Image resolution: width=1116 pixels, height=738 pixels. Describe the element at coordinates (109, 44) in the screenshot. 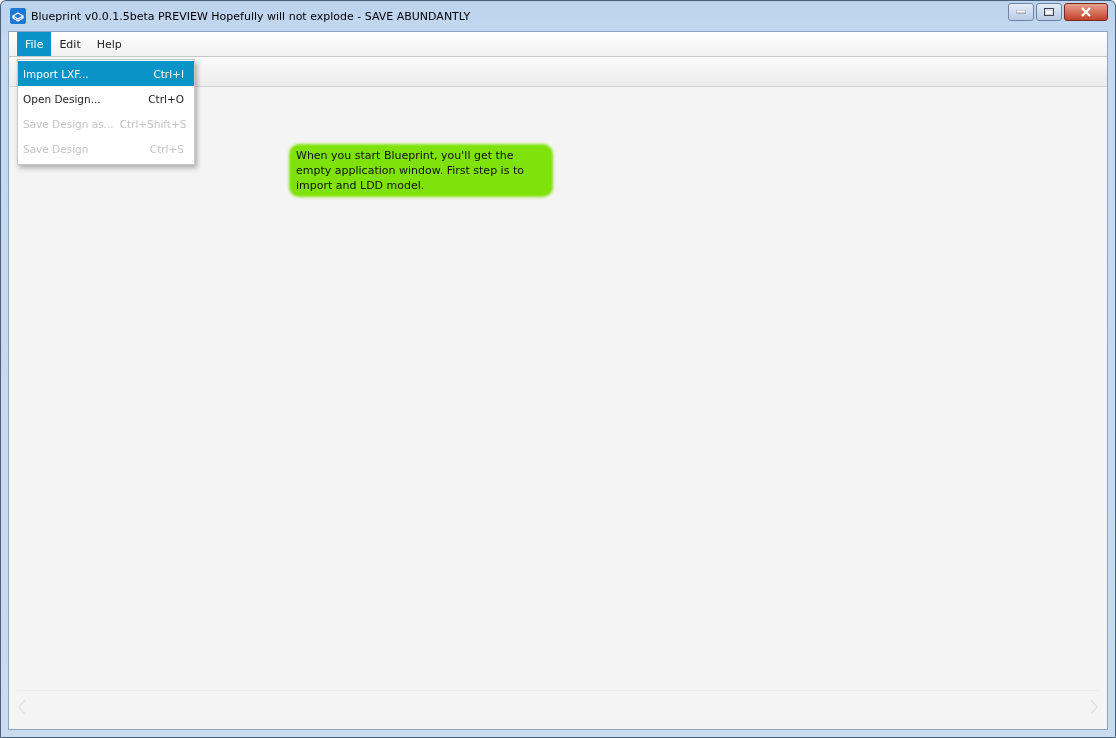

I see `menu-item: Help` at that location.